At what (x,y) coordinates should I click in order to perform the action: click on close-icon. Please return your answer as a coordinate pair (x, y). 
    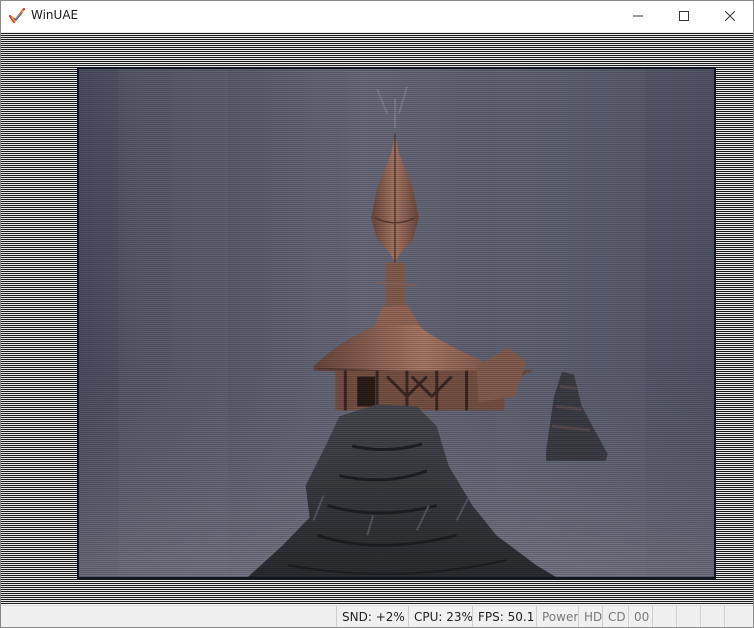
    Looking at the image, I should click on (730, 16).